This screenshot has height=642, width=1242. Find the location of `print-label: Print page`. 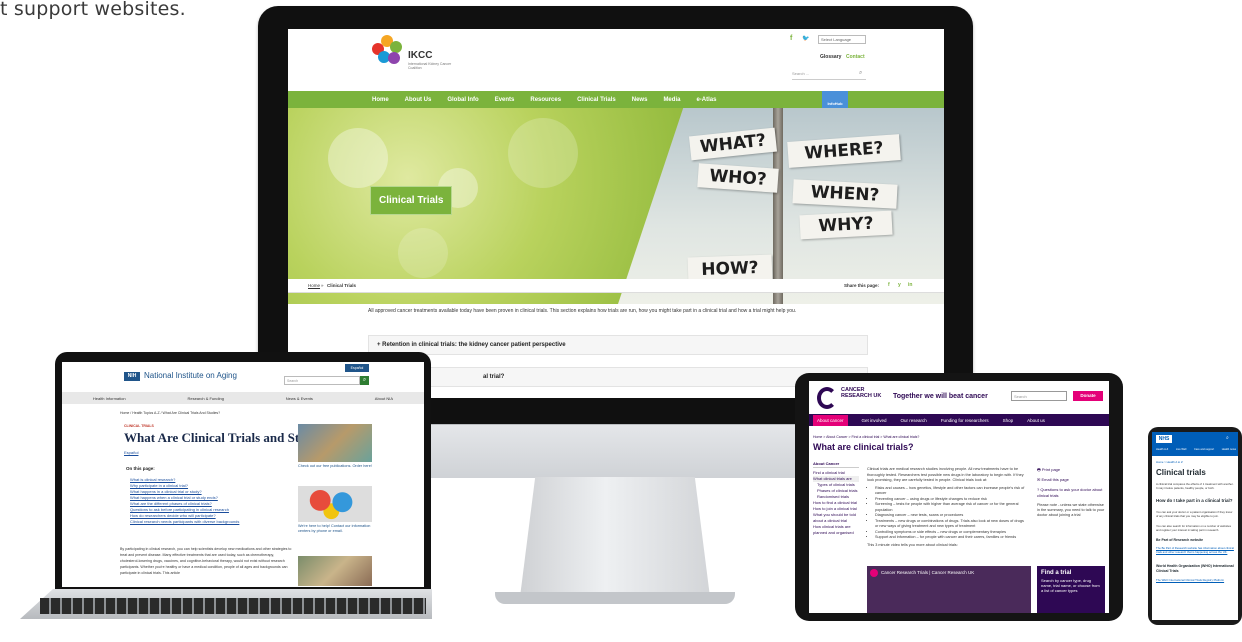

print-label: Print page is located at coordinates (1051, 469).